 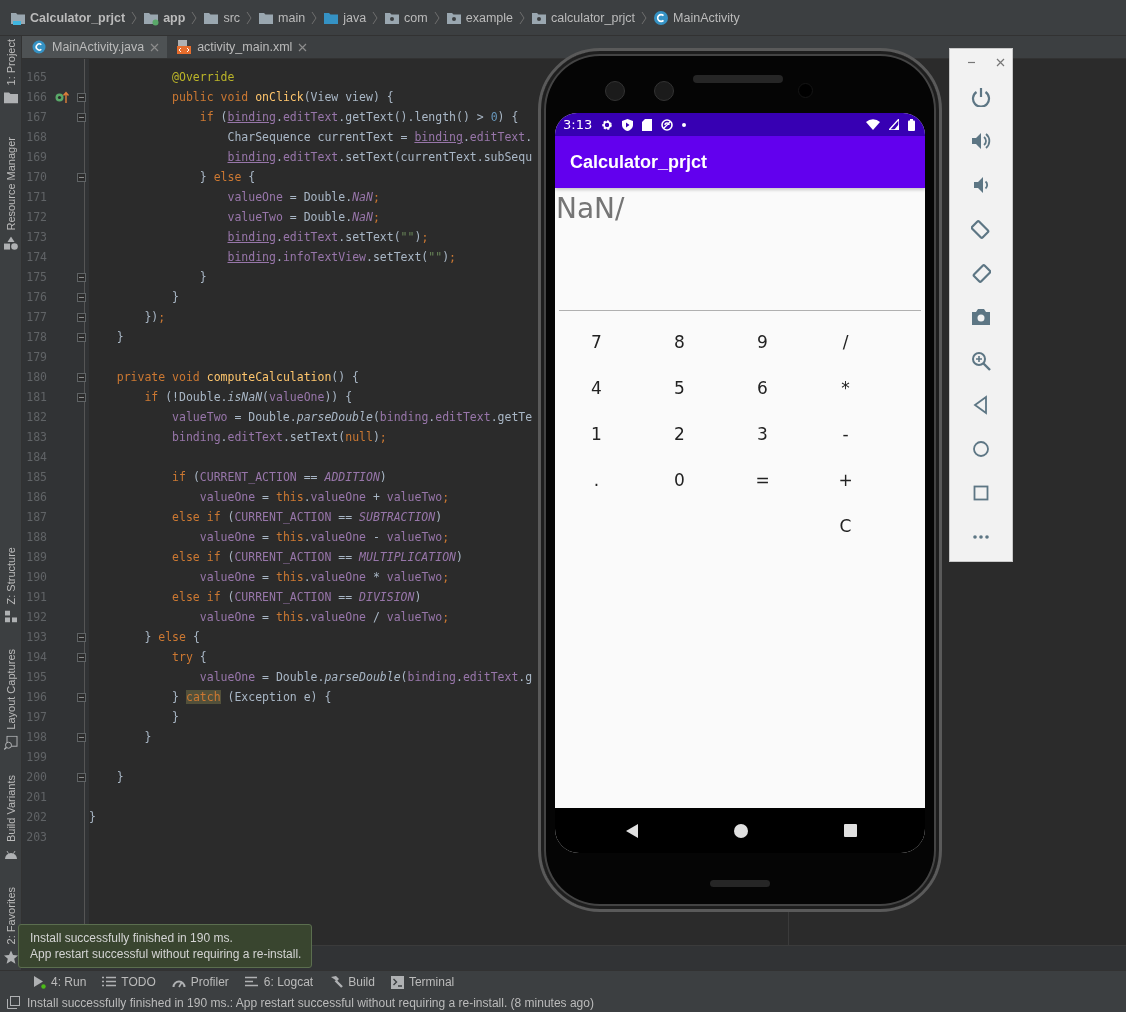 What do you see at coordinates (303, 197) in the screenshot?
I see `code-line: valueOne = Double.NaN;` at bounding box center [303, 197].